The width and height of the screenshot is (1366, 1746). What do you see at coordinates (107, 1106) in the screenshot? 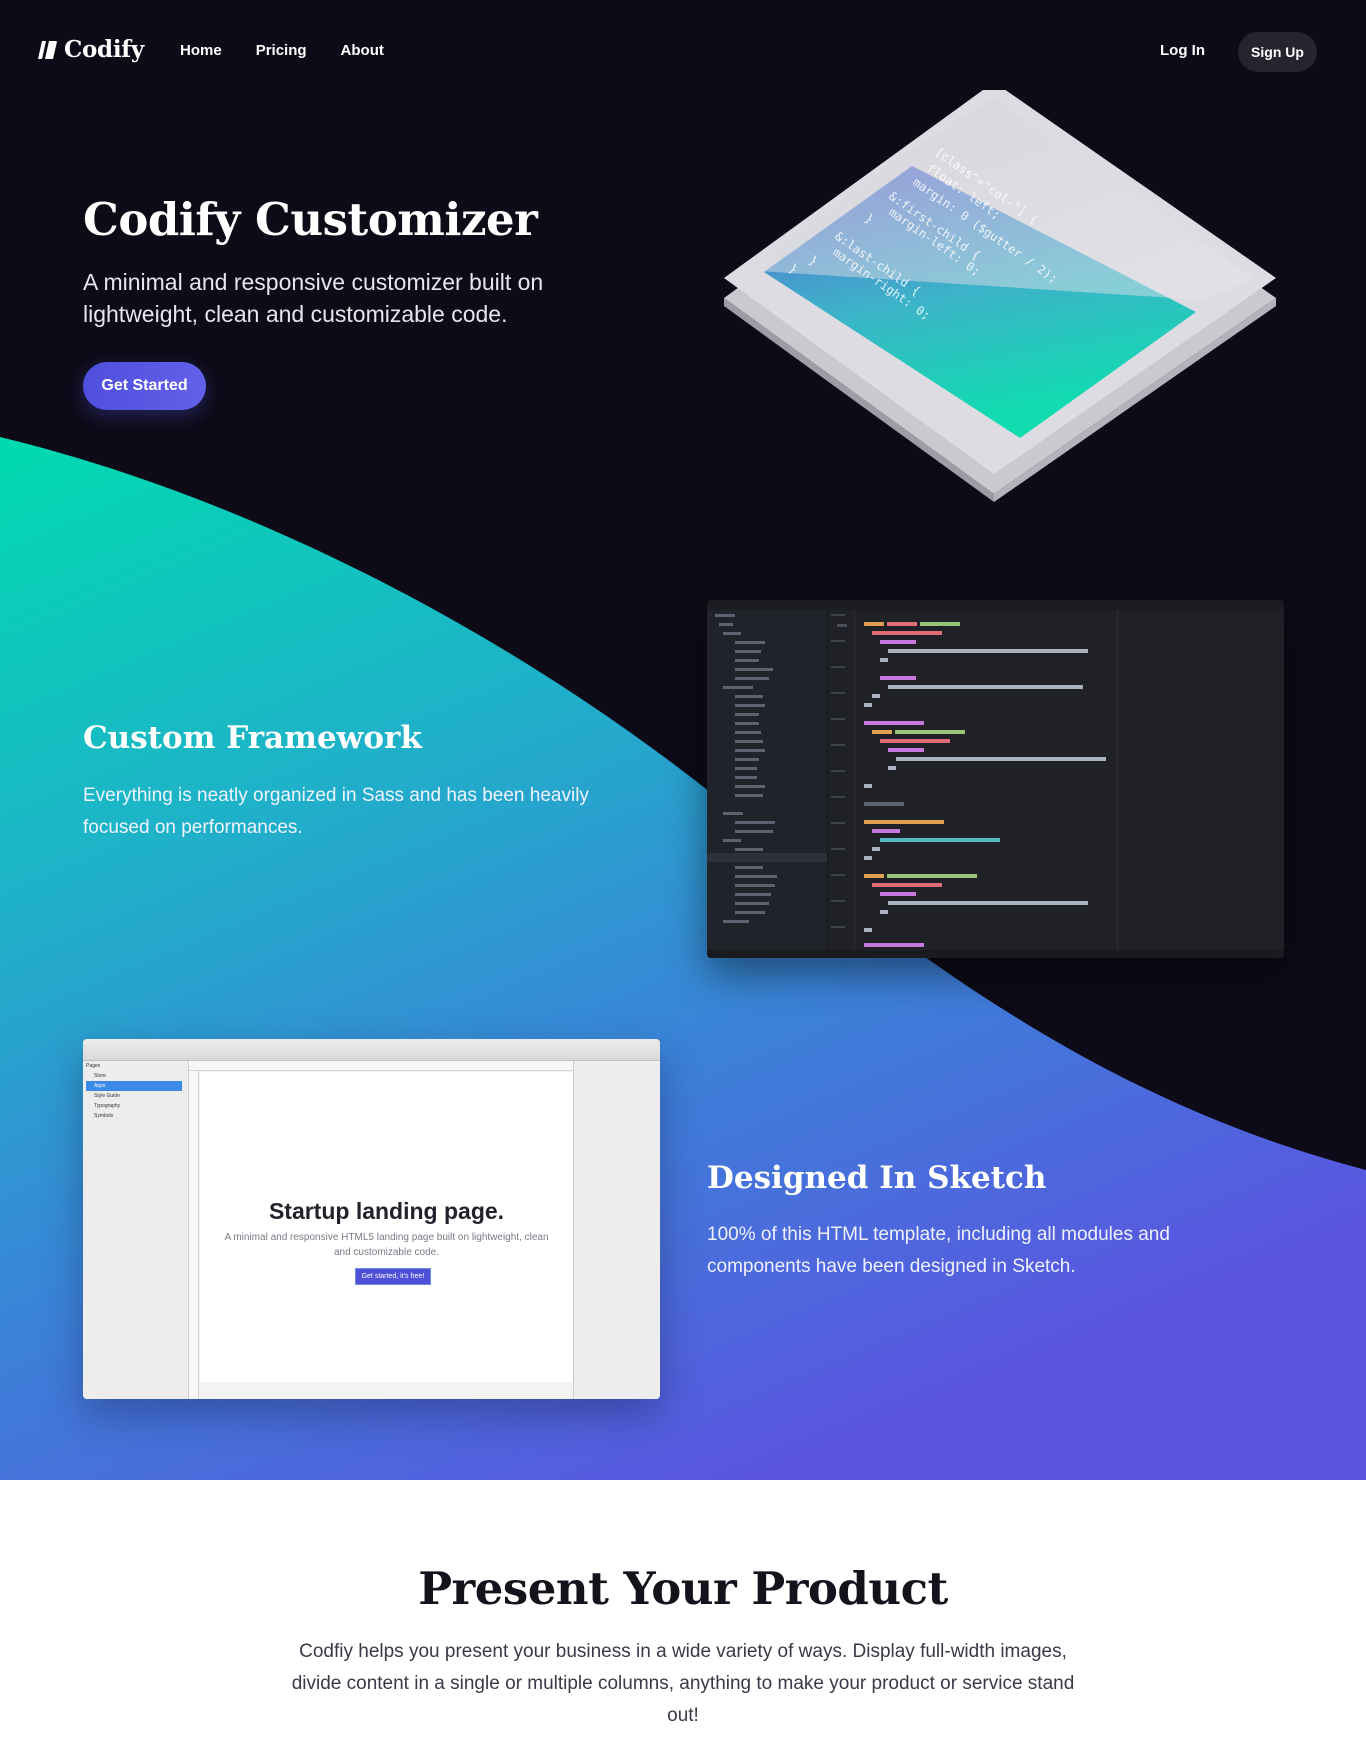
I see `sketch-page-item: Typography` at bounding box center [107, 1106].